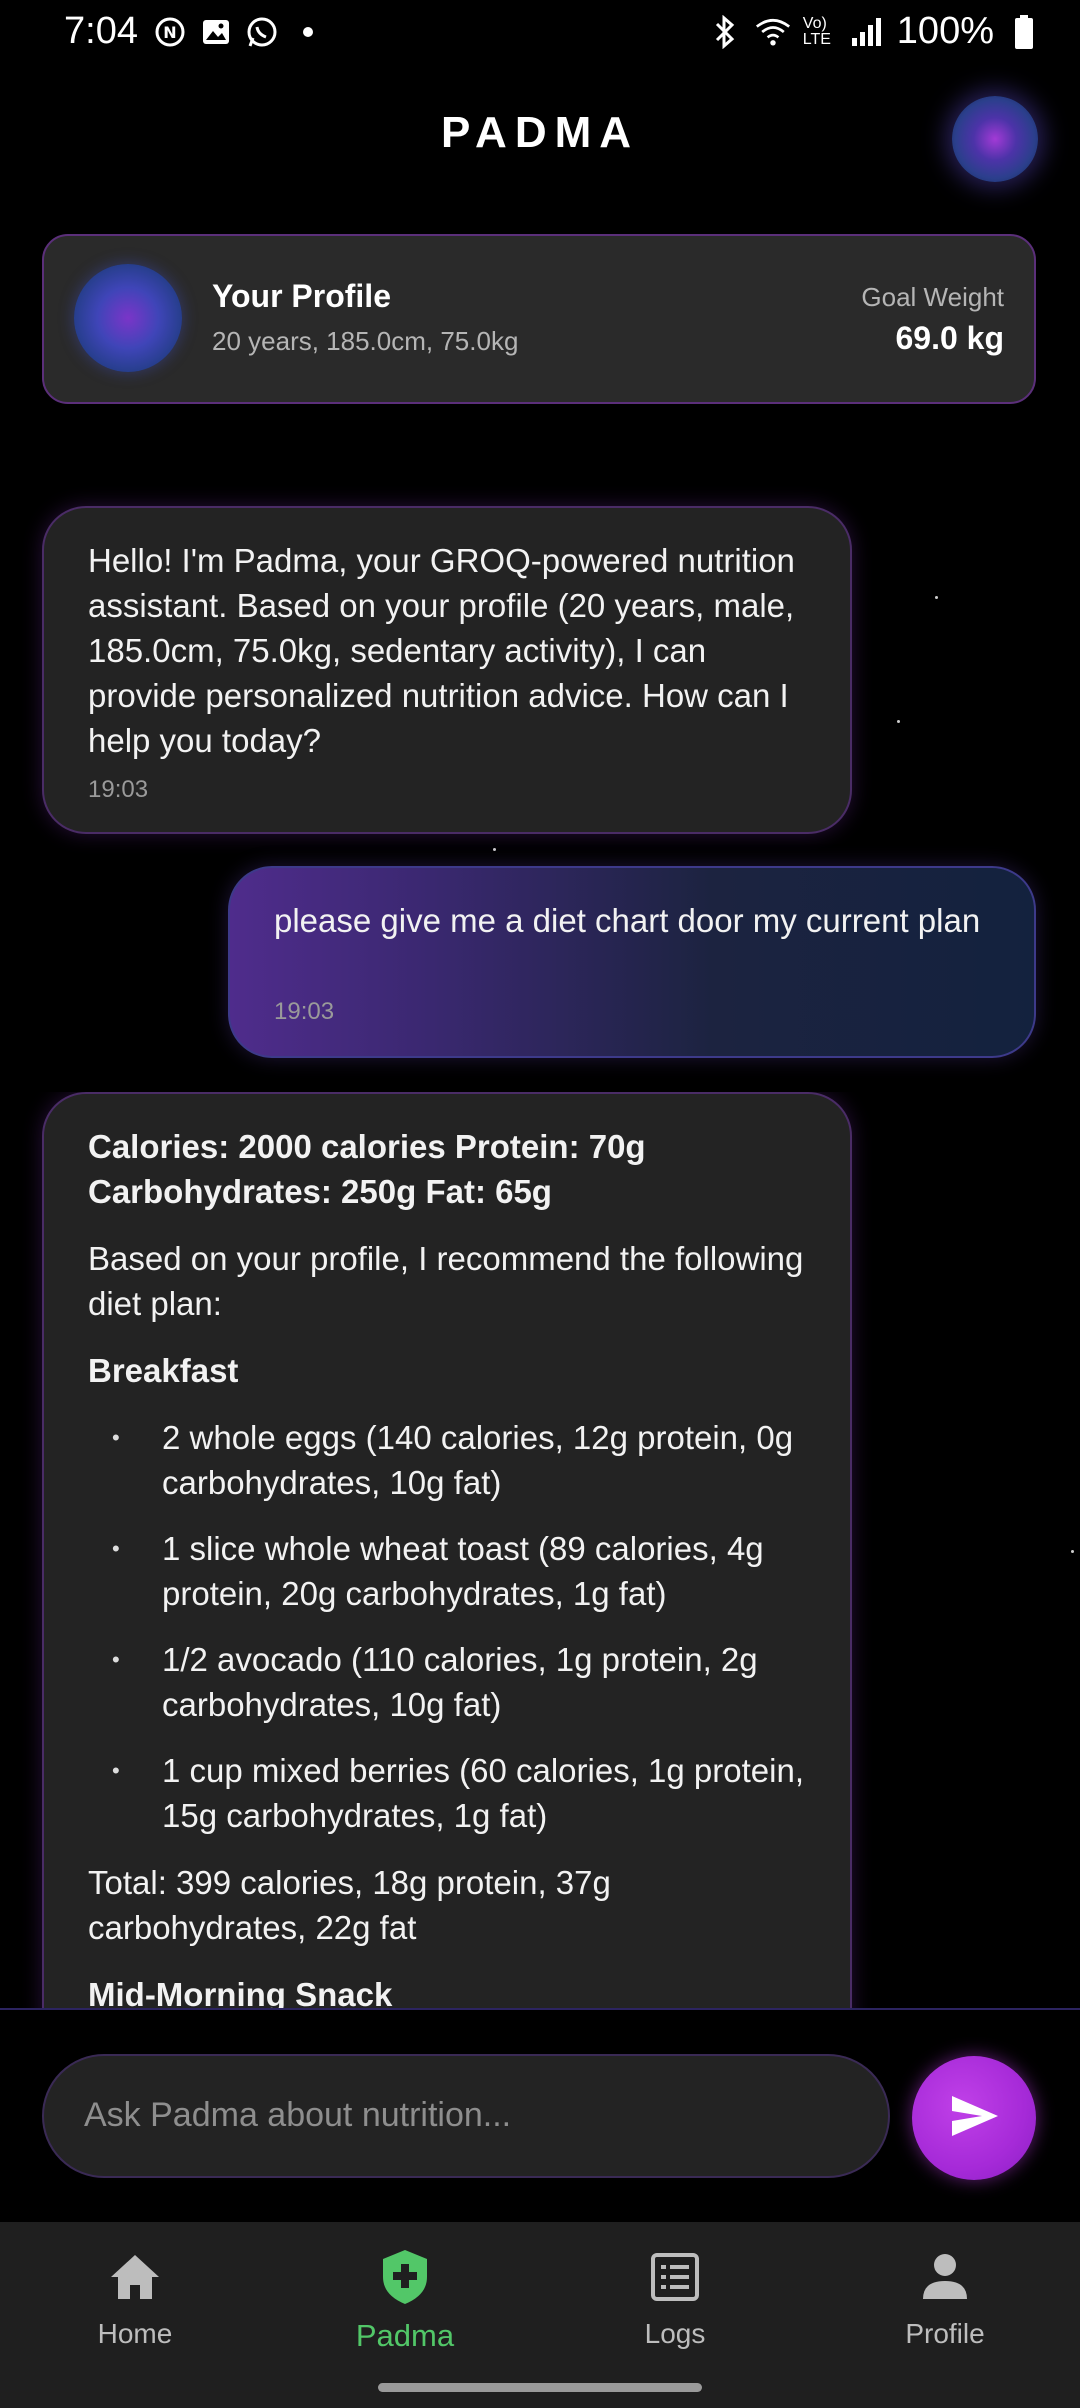  Describe the element at coordinates (301, 296) in the screenshot. I see `profile-title: Your Profile` at that location.